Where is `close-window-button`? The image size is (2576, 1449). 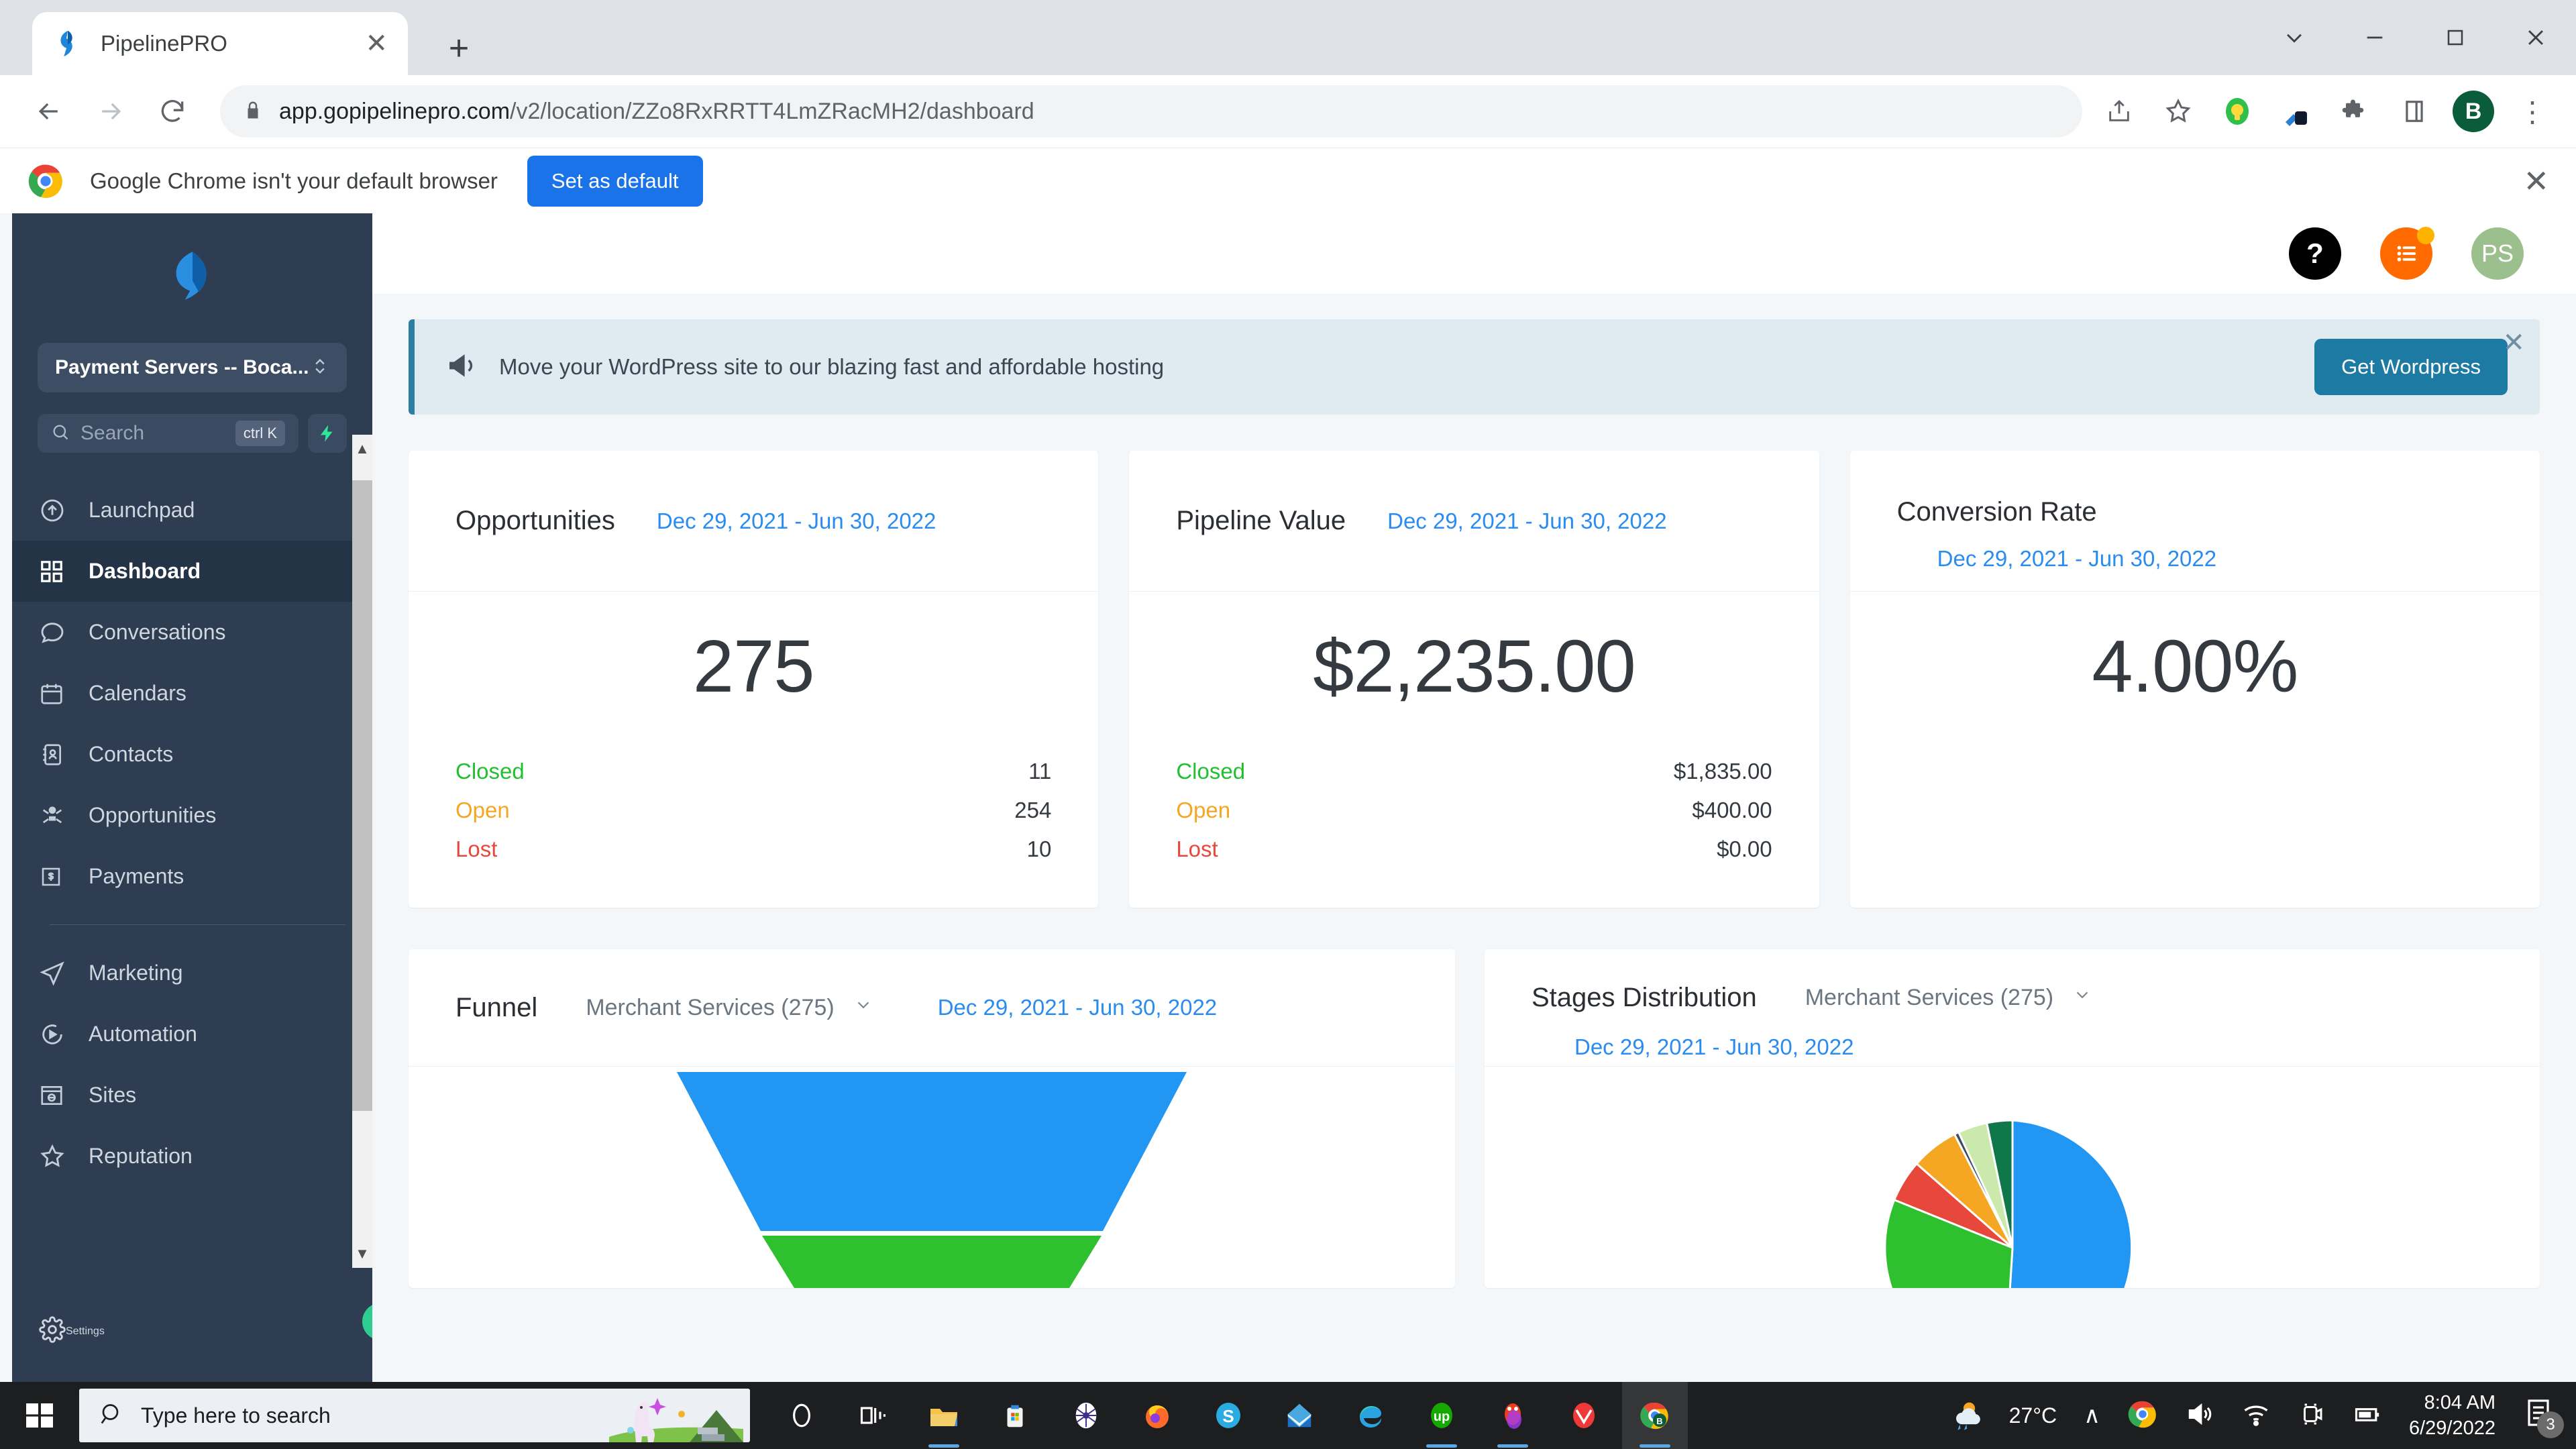 close-window-button is located at coordinates (2536, 37).